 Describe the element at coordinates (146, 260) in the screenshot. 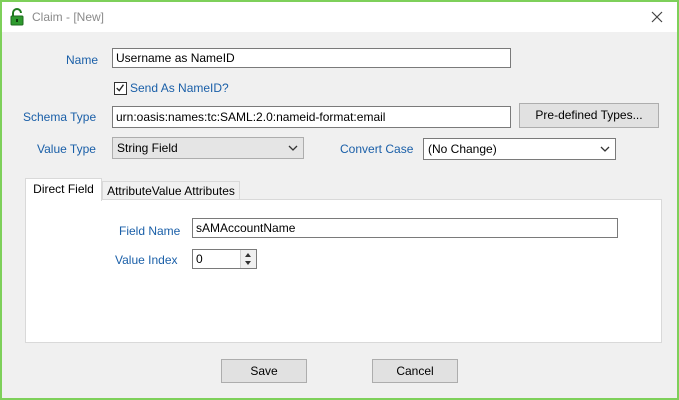

I see `value-index-label: Value Index` at that location.